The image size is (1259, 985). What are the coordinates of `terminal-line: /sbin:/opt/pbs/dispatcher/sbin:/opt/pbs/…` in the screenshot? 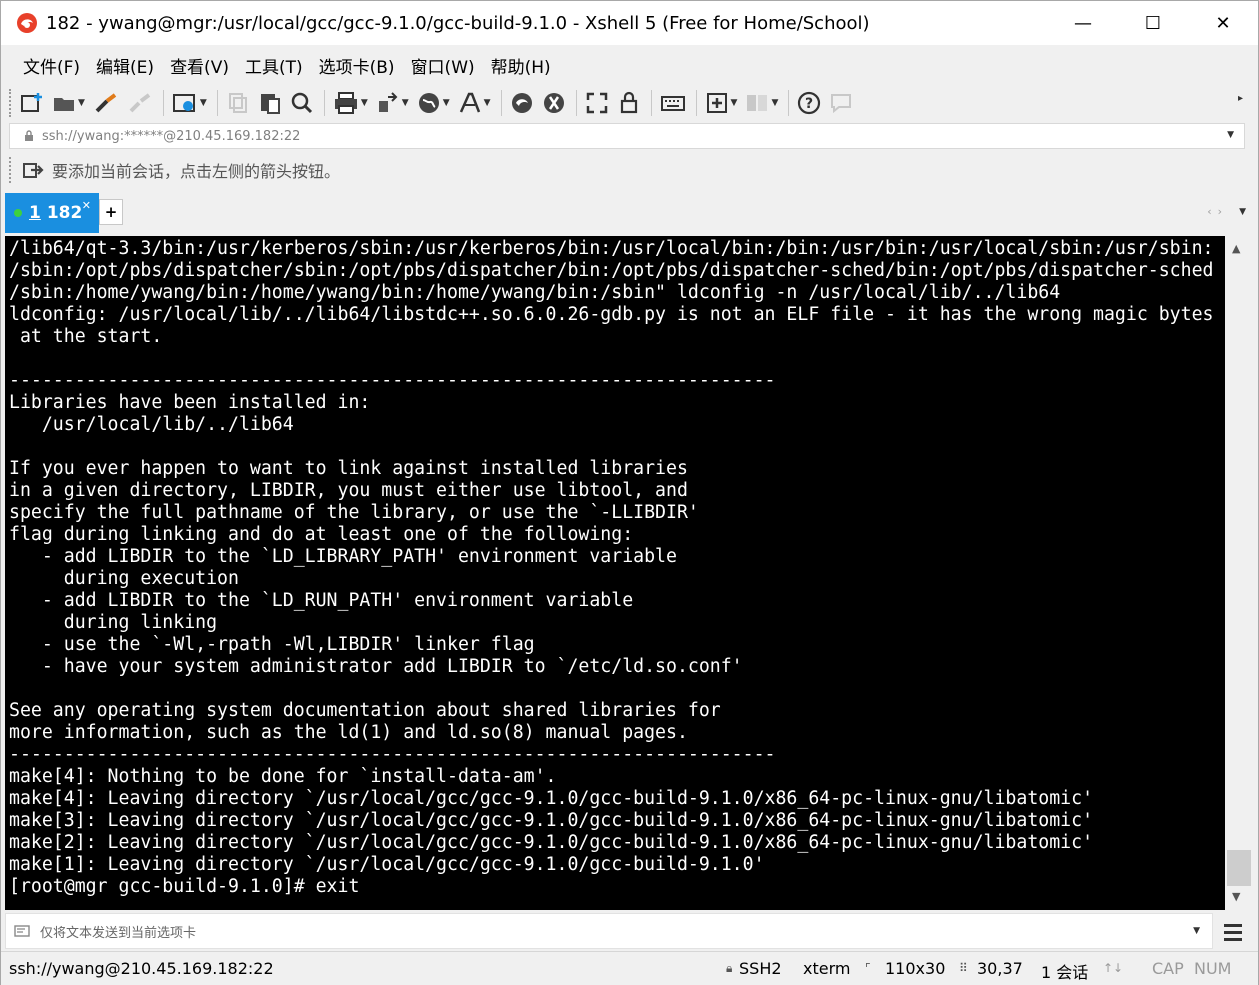 It's located at (611, 270).